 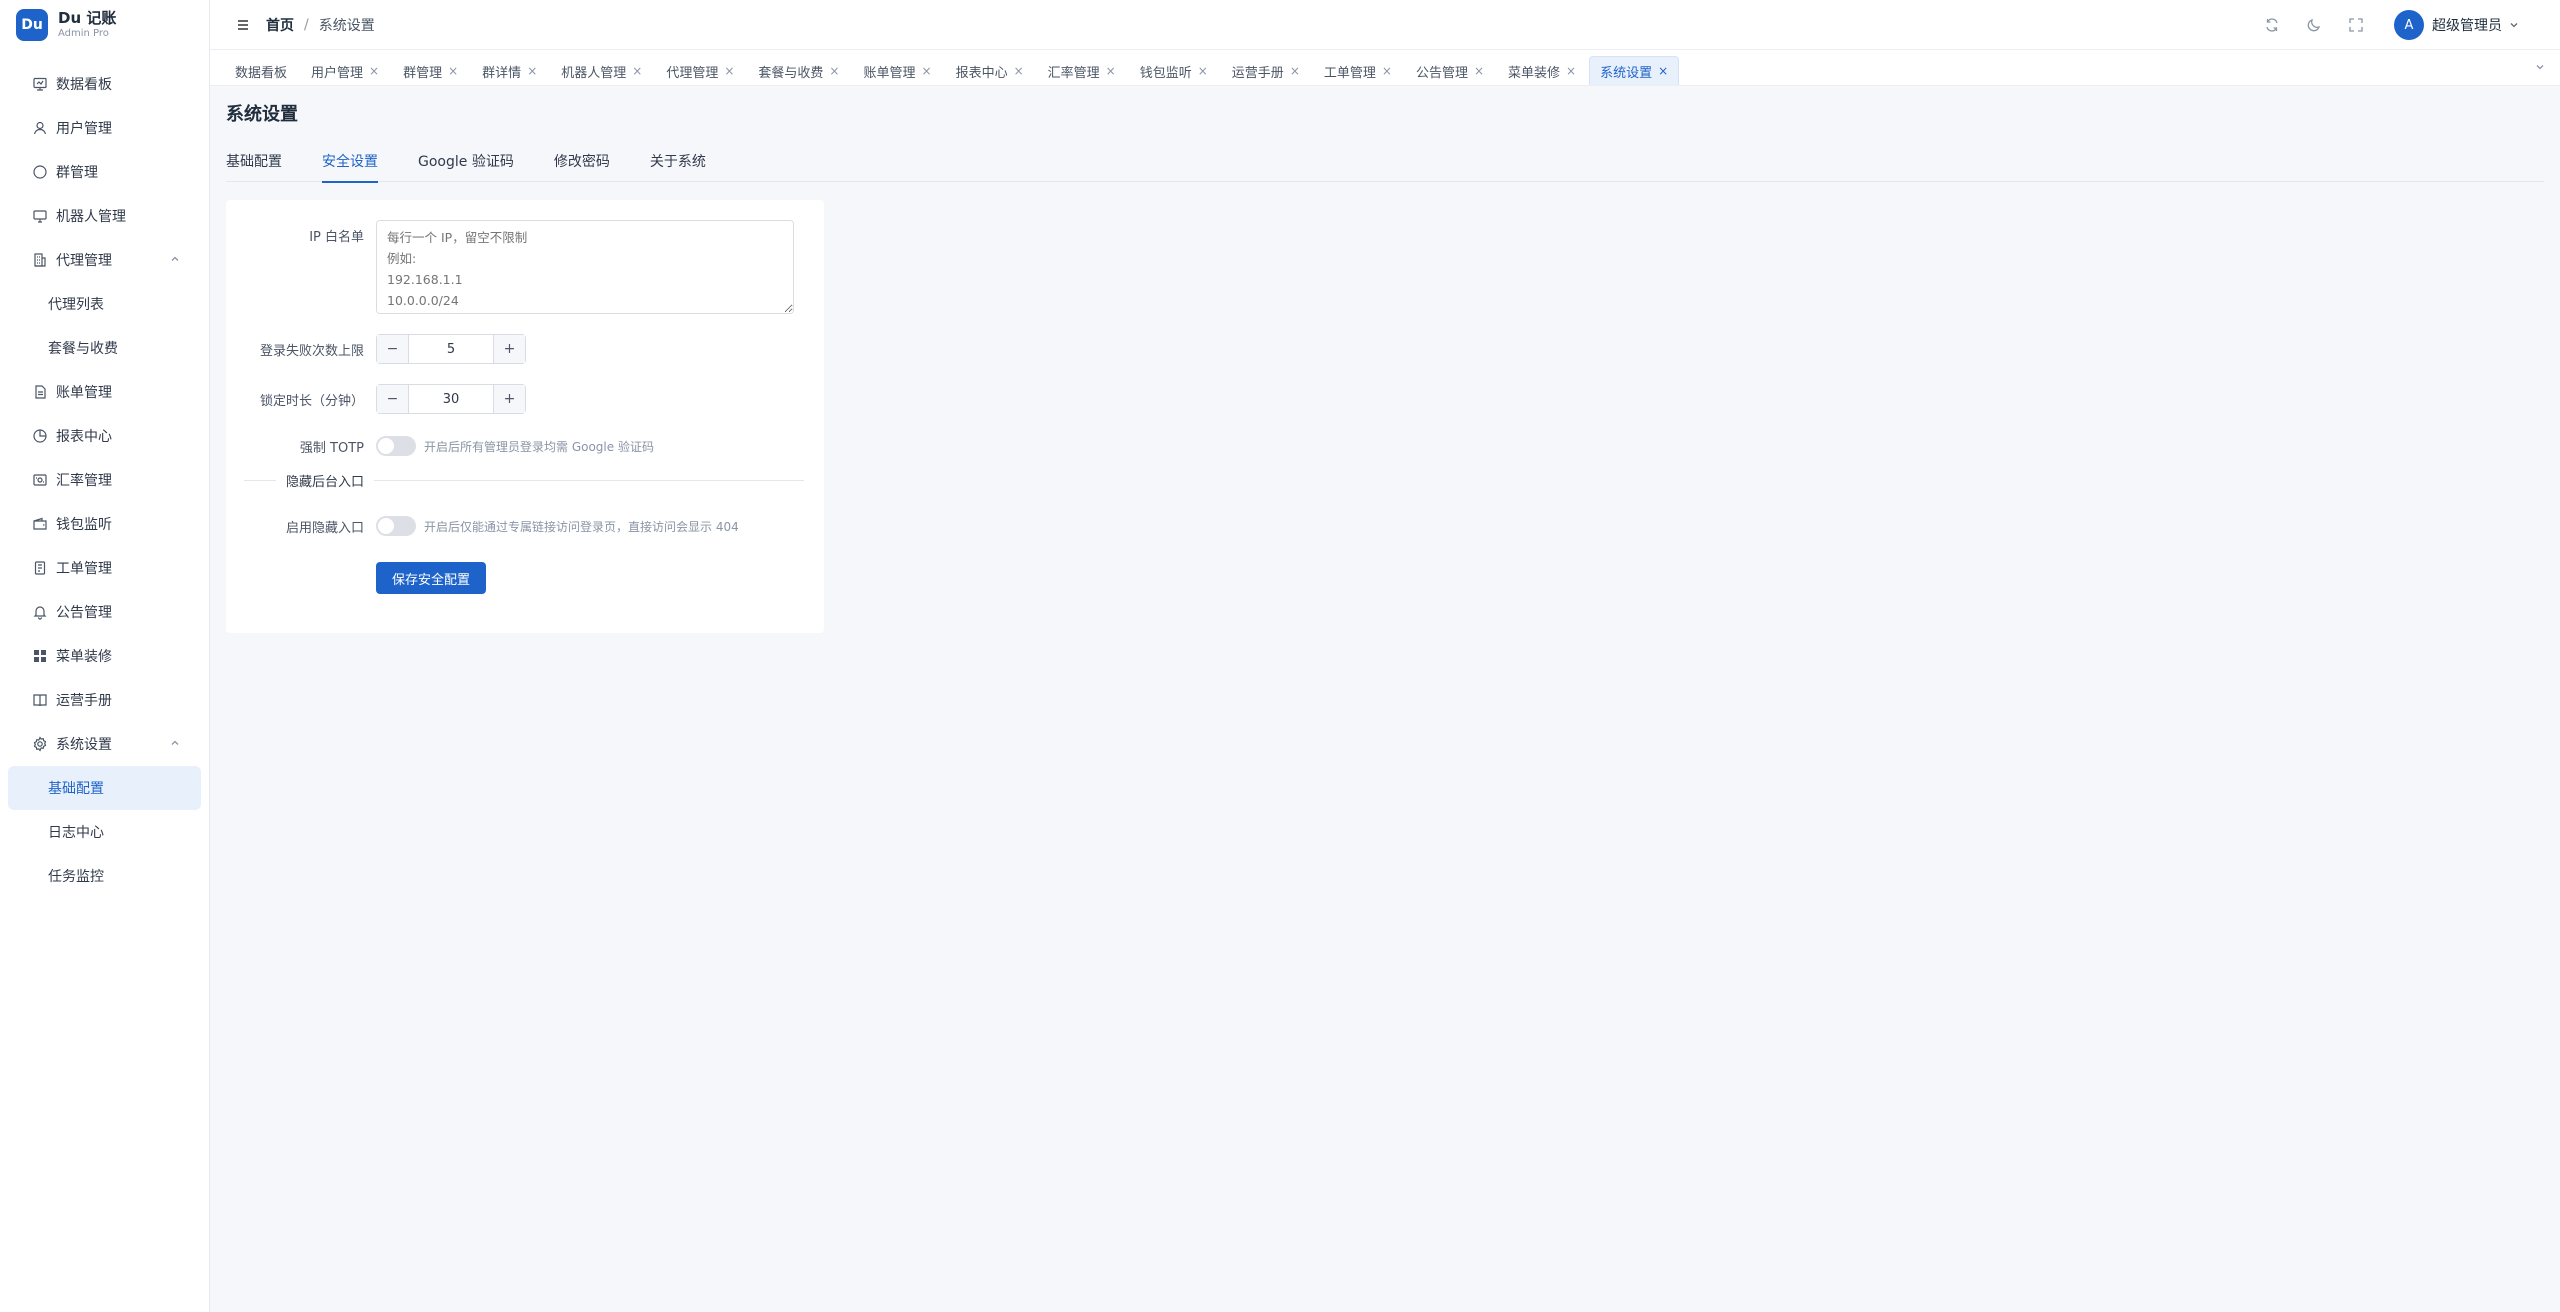 I want to click on sidebar-item: 汇率管理, so click(x=104, y=480).